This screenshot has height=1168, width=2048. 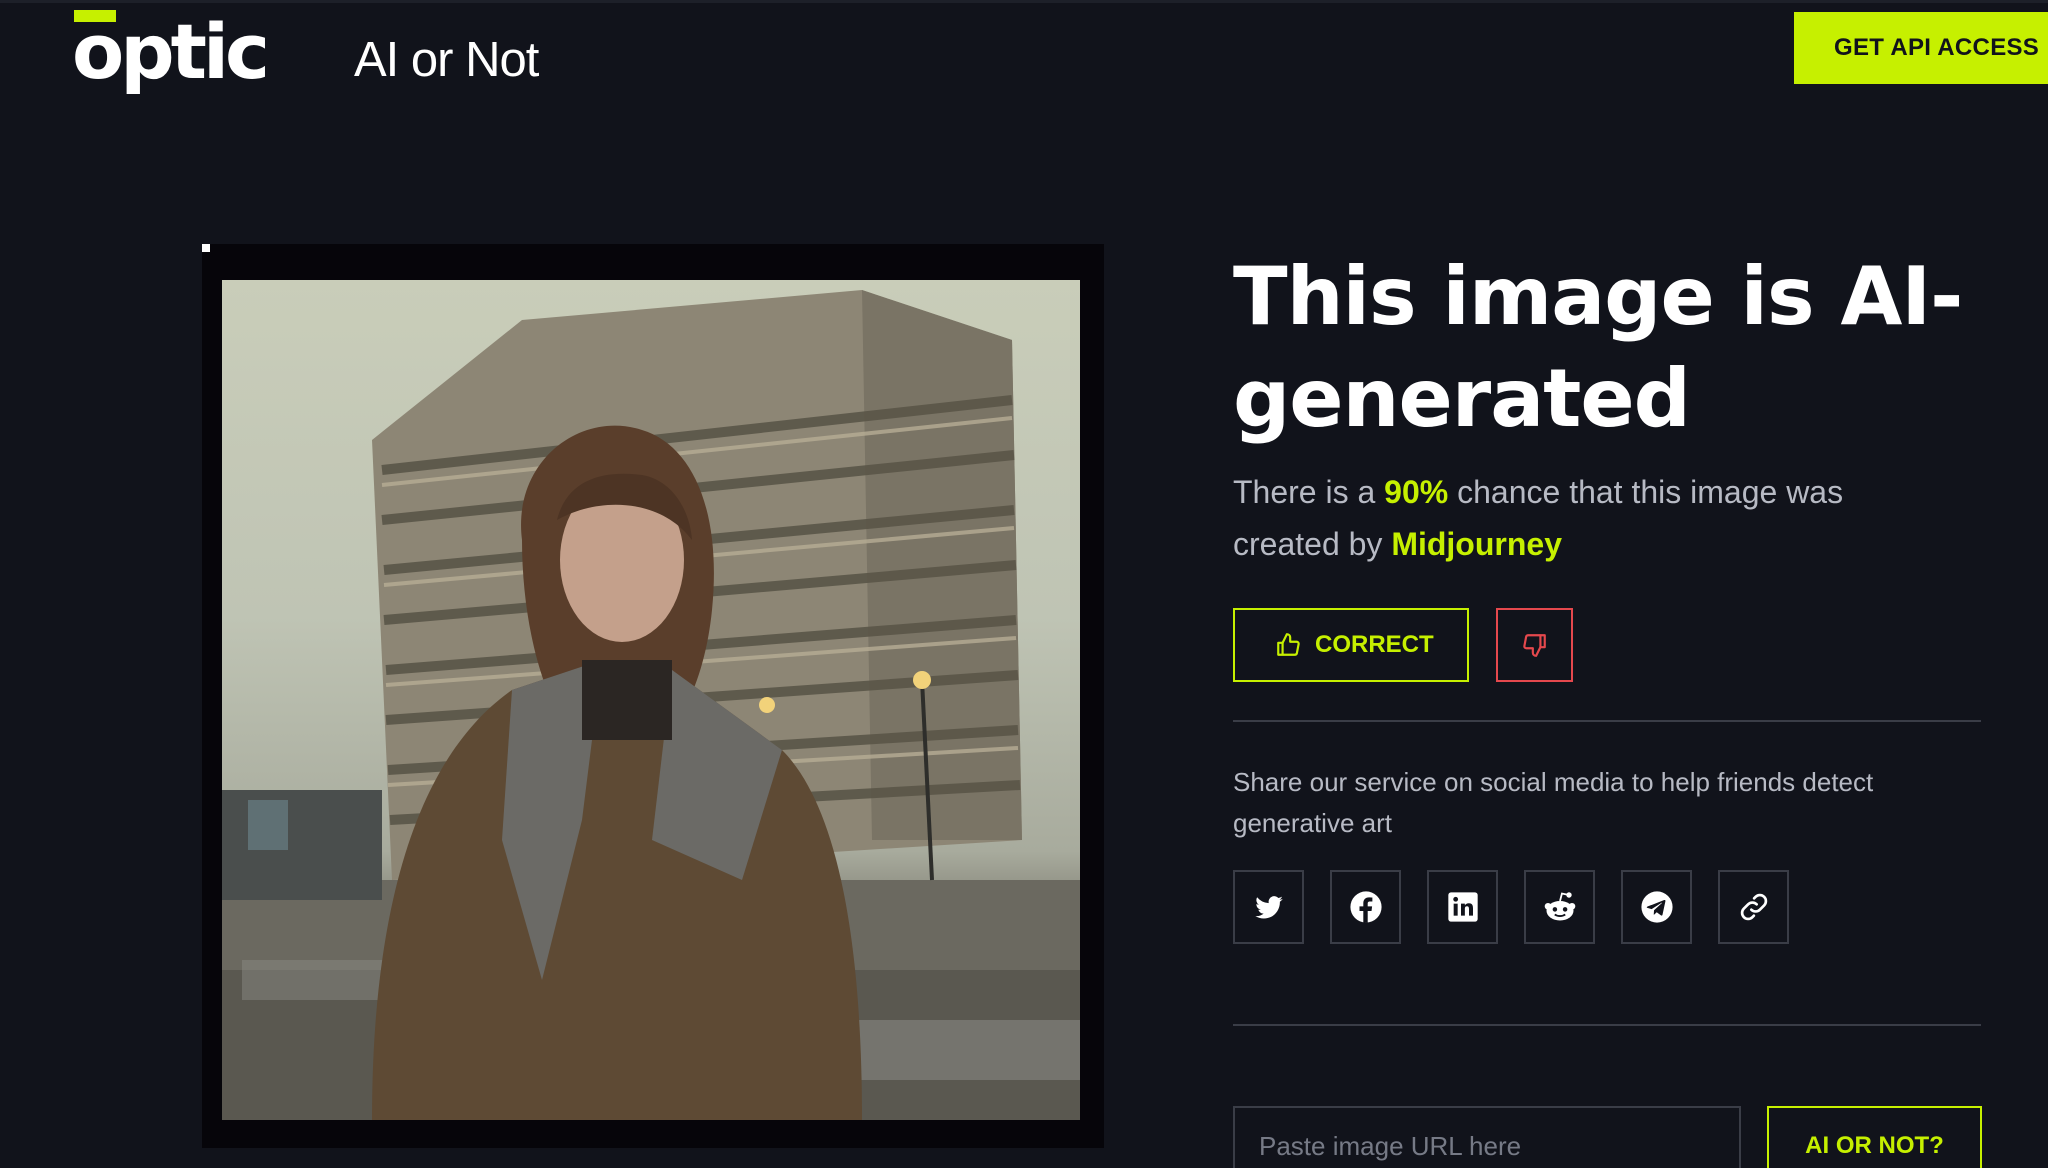 I want to click on linkedin-icon, so click(x=1462, y=907).